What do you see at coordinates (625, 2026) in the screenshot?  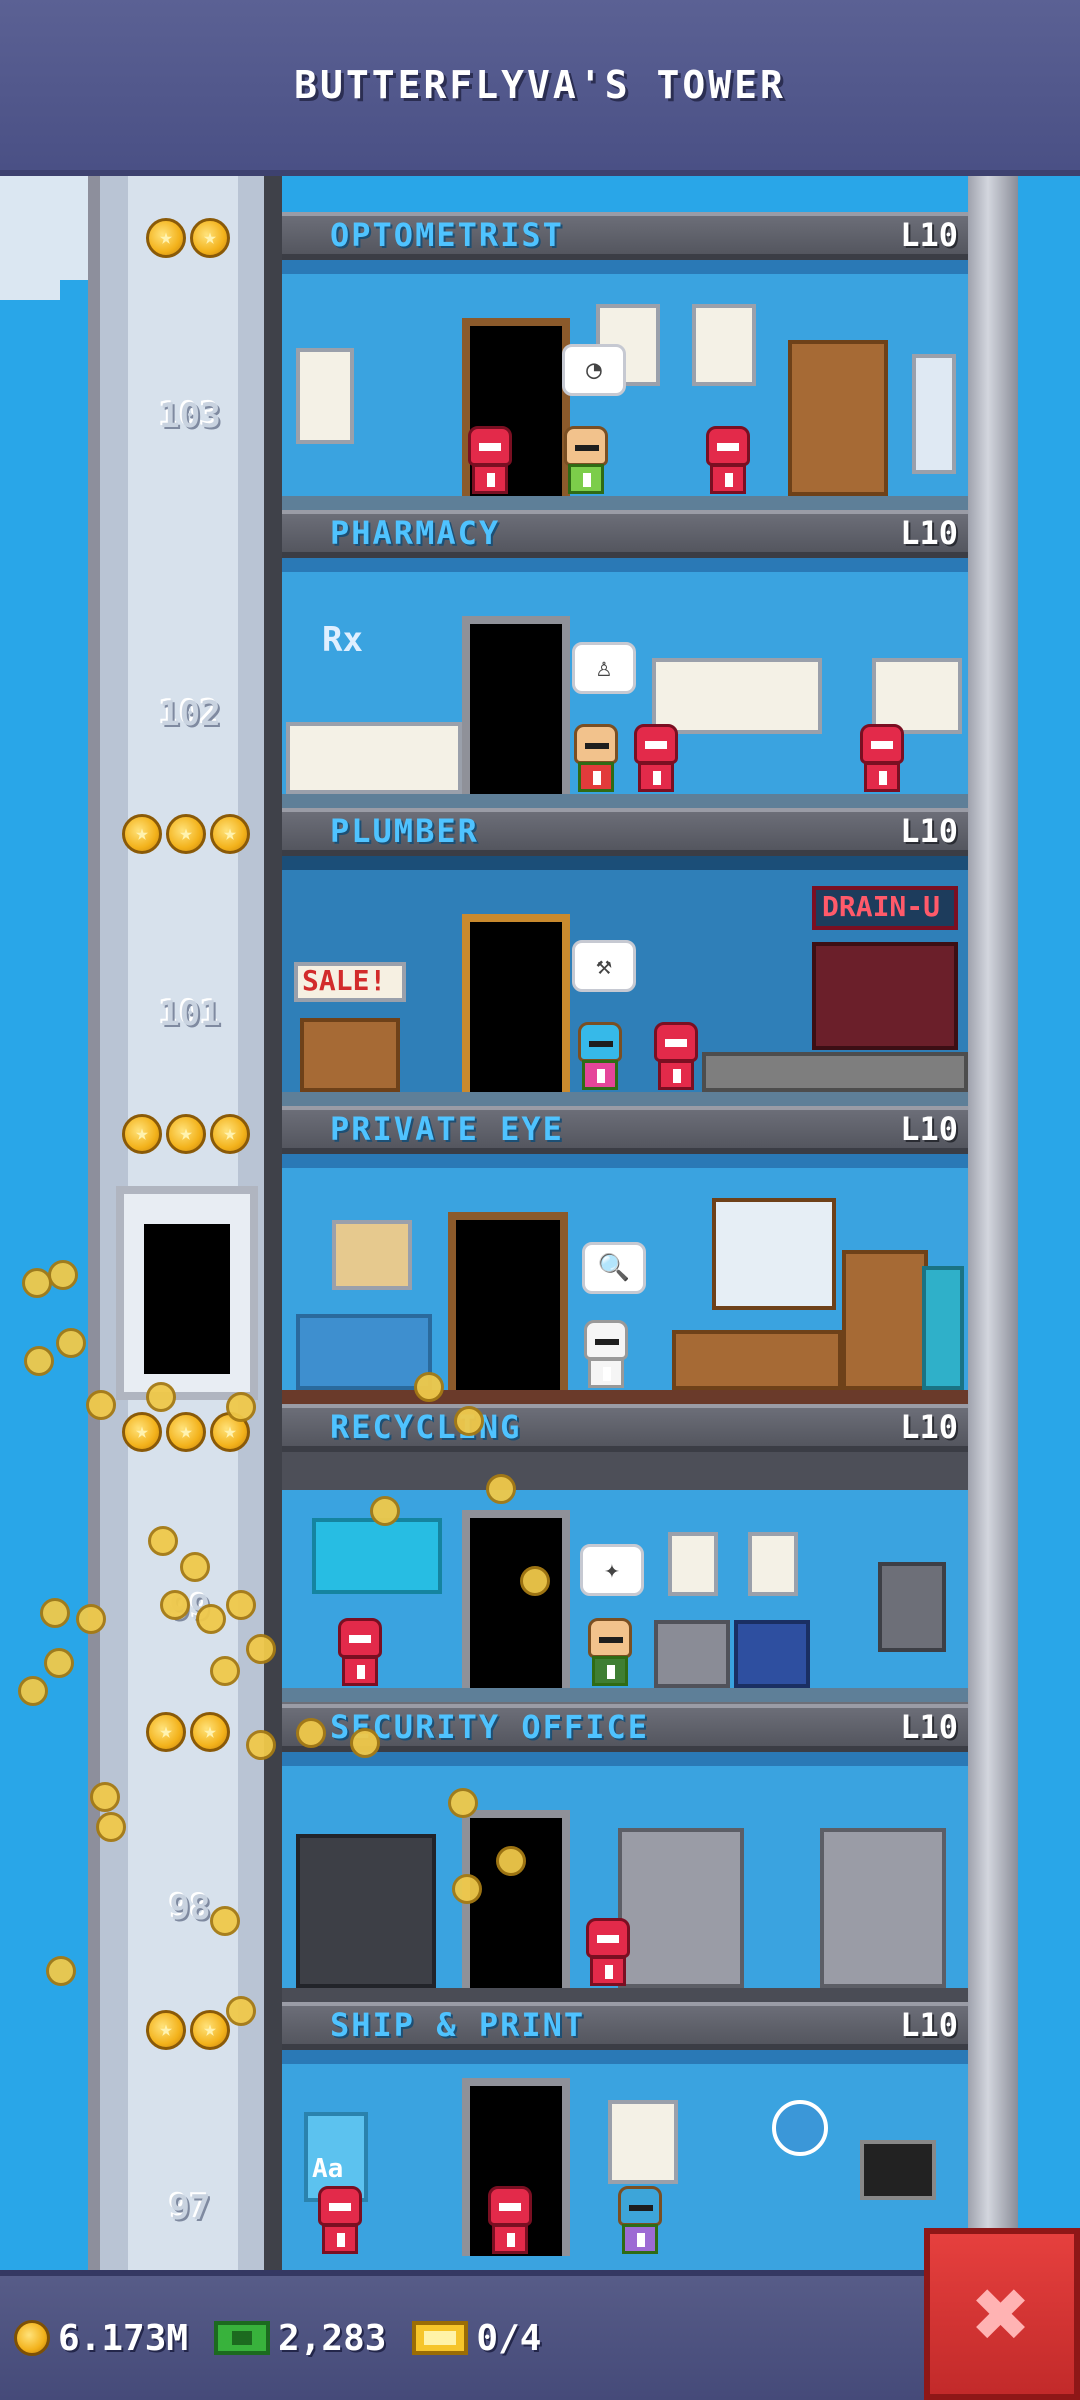 I see `floor-header-ship-and-print: SHIP & PRINT L10` at bounding box center [625, 2026].